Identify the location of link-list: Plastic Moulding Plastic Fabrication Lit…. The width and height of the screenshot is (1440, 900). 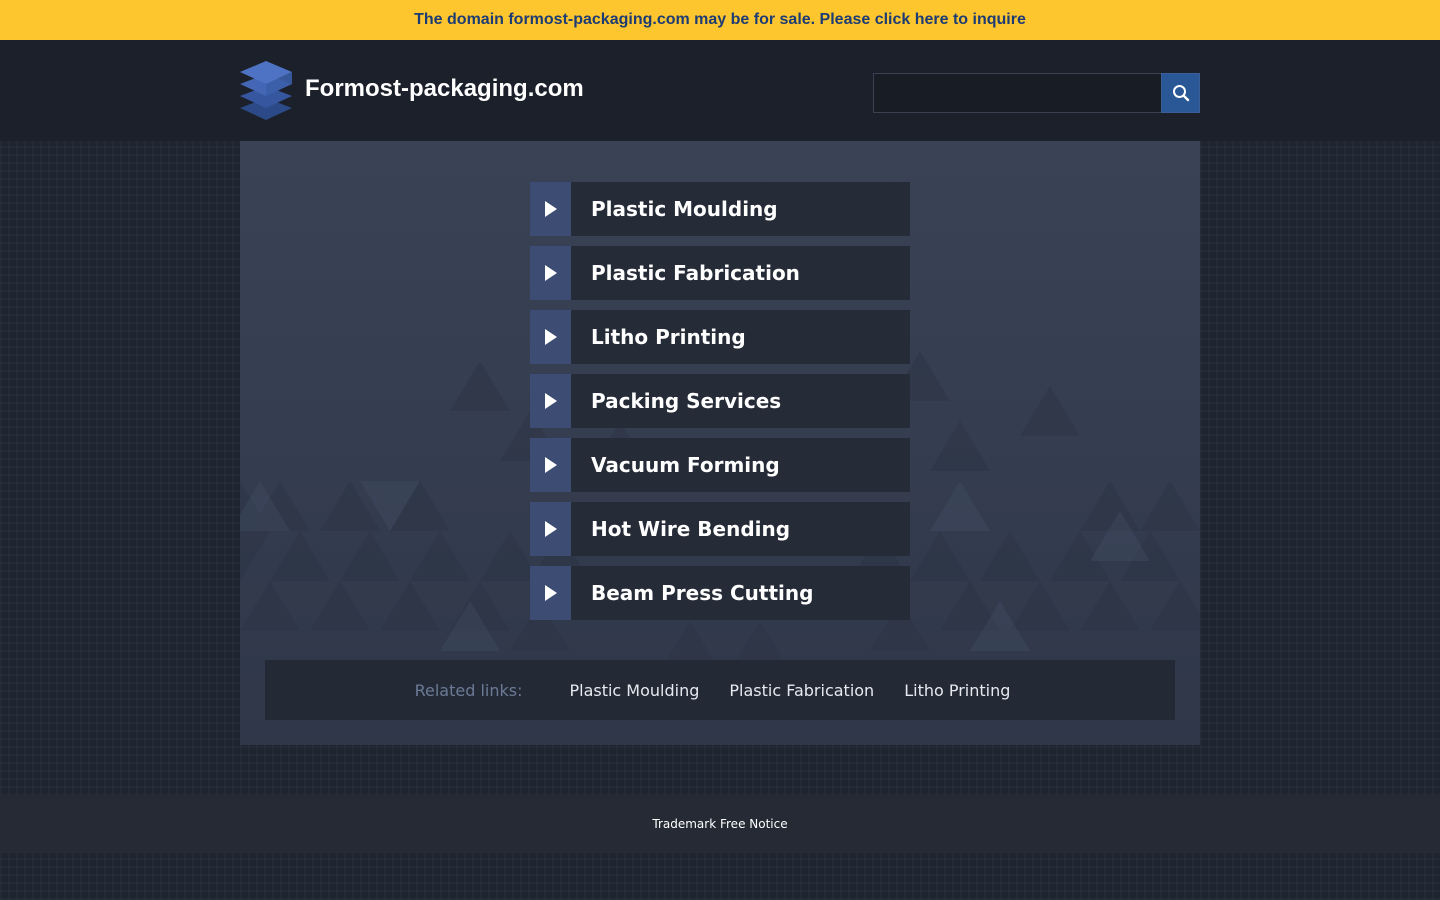
(720, 406).